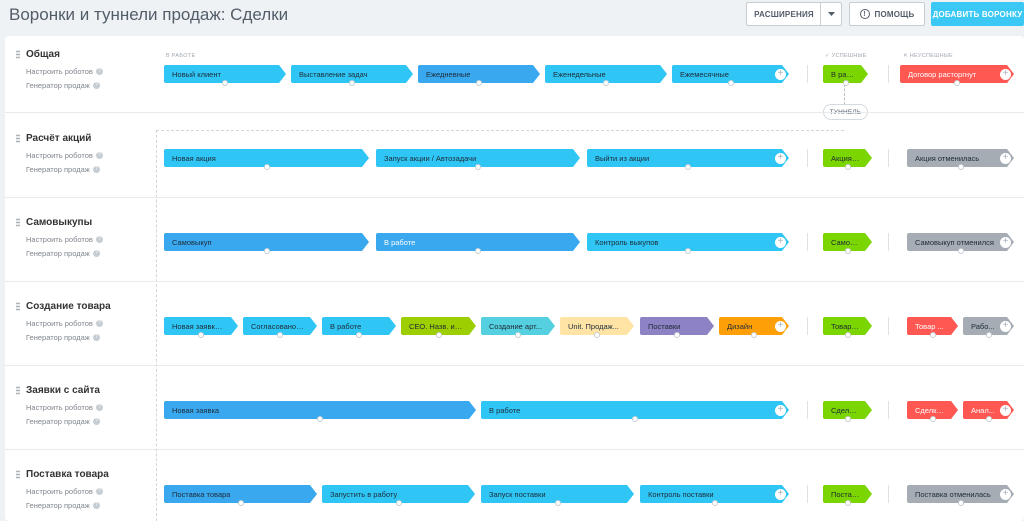  Describe the element at coordinates (783, 14) in the screenshot. I see `extensions-button: РАСШИРЕНИЯ` at that location.